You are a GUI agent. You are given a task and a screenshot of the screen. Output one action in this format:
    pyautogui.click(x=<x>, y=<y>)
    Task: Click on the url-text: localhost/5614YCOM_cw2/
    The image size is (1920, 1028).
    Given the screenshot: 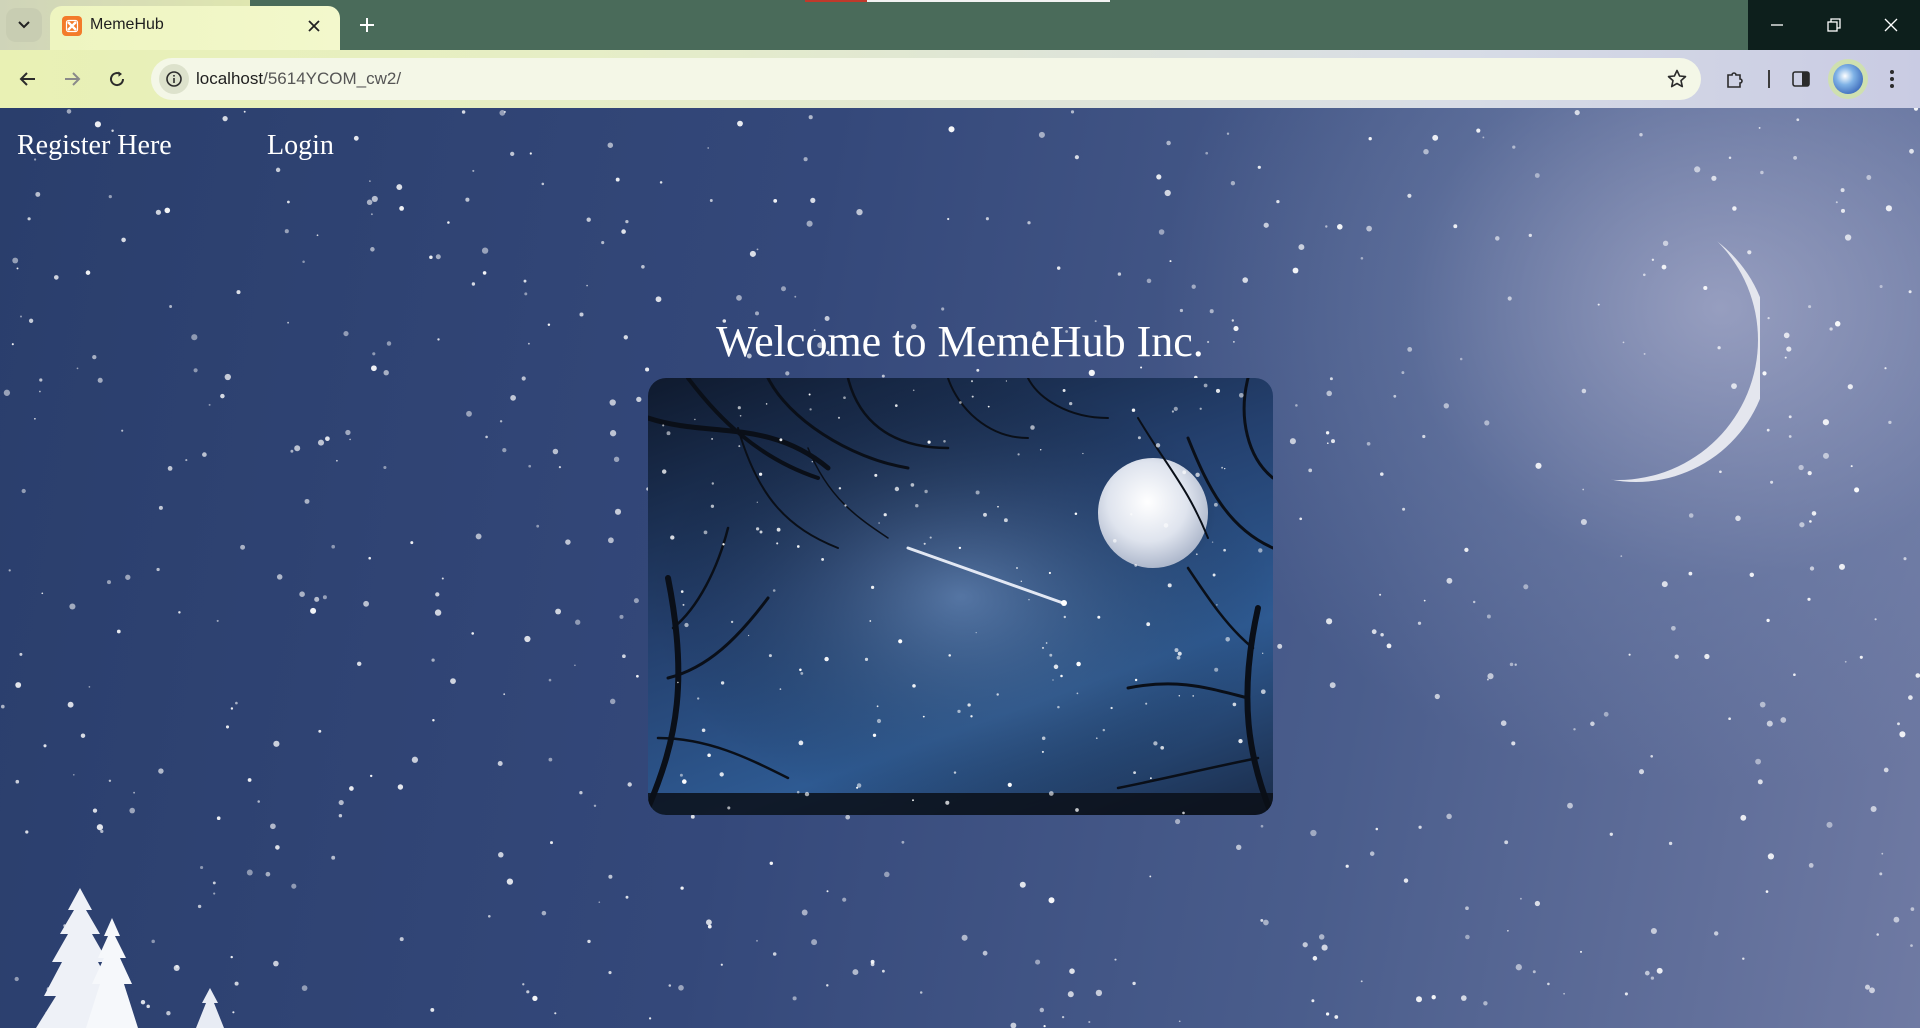 What is the action you would take?
    pyautogui.click(x=298, y=79)
    